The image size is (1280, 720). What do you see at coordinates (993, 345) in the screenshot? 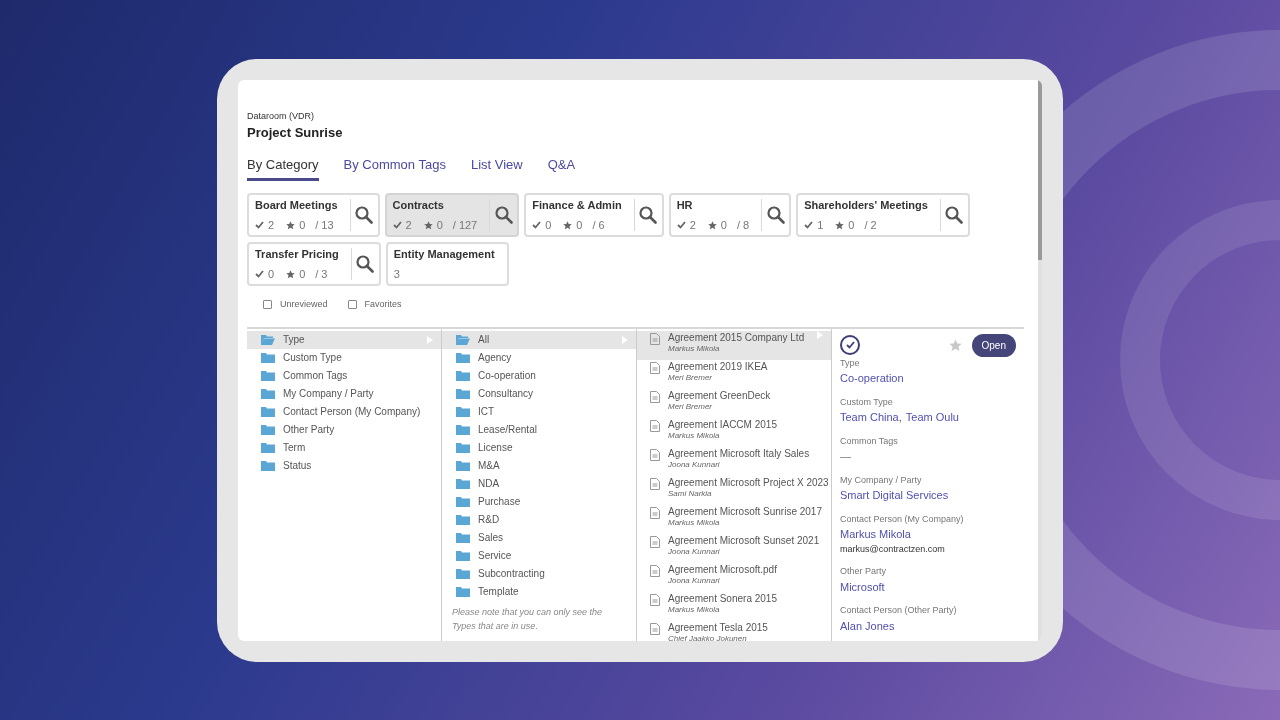
I see `open-button: Open` at bounding box center [993, 345].